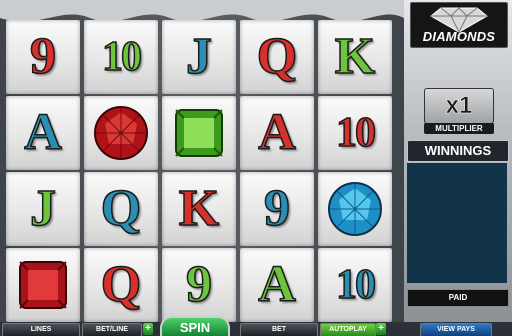 The width and height of the screenshot is (512, 336). Describe the element at coordinates (41, 329) in the screenshot. I see `lines-button: LINES` at that location.